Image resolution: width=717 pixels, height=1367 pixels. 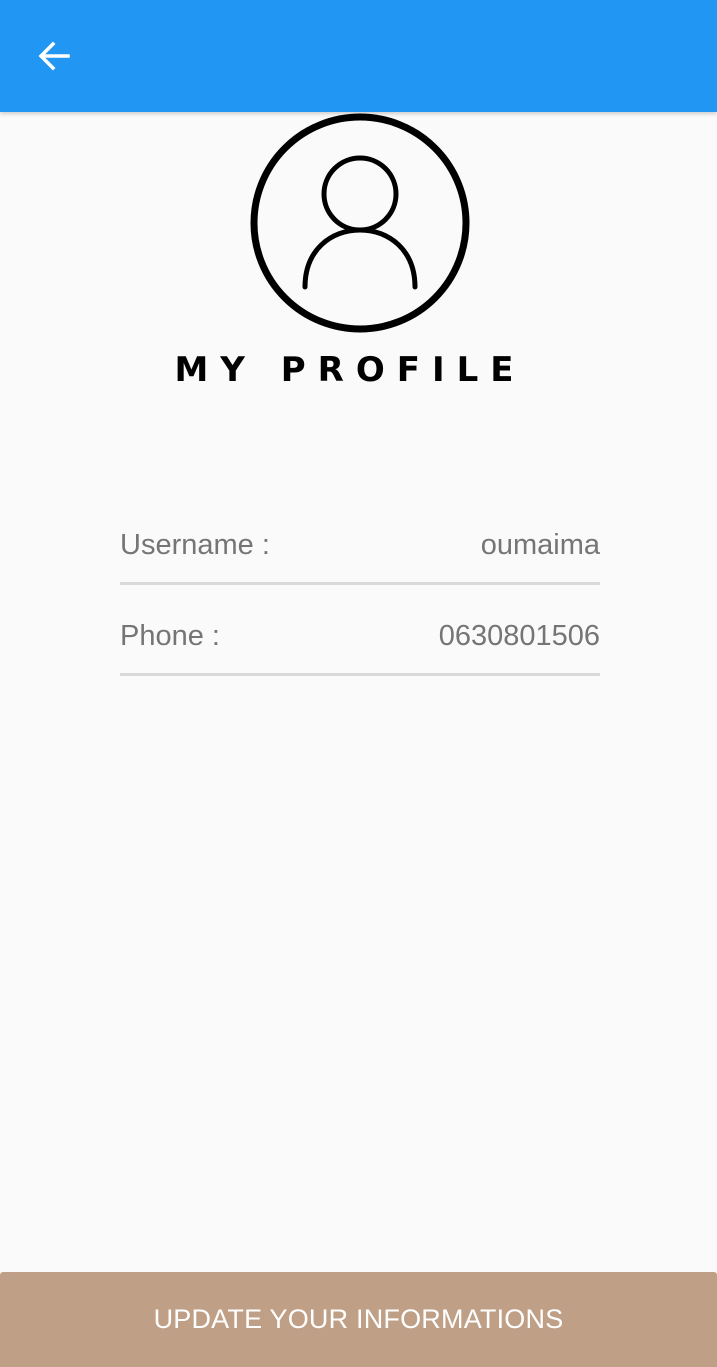 I want to click on phone-label: Phone :, so click(x=170, y=636).